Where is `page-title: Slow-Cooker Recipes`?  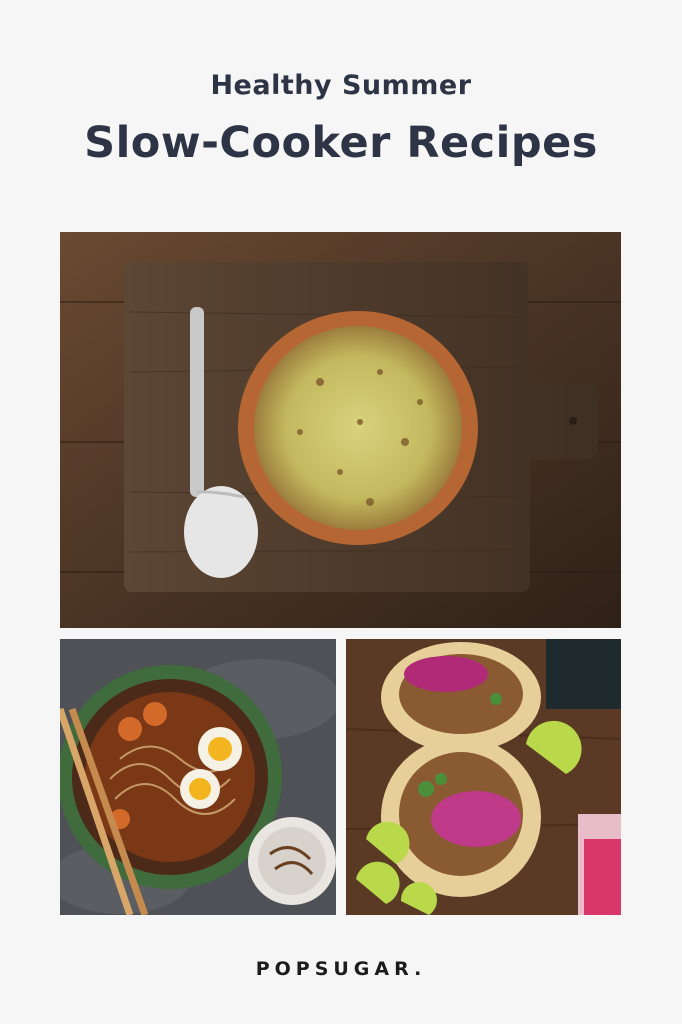
page-title: Slow-Cooker Recipes is located at coordinates (341, 143).